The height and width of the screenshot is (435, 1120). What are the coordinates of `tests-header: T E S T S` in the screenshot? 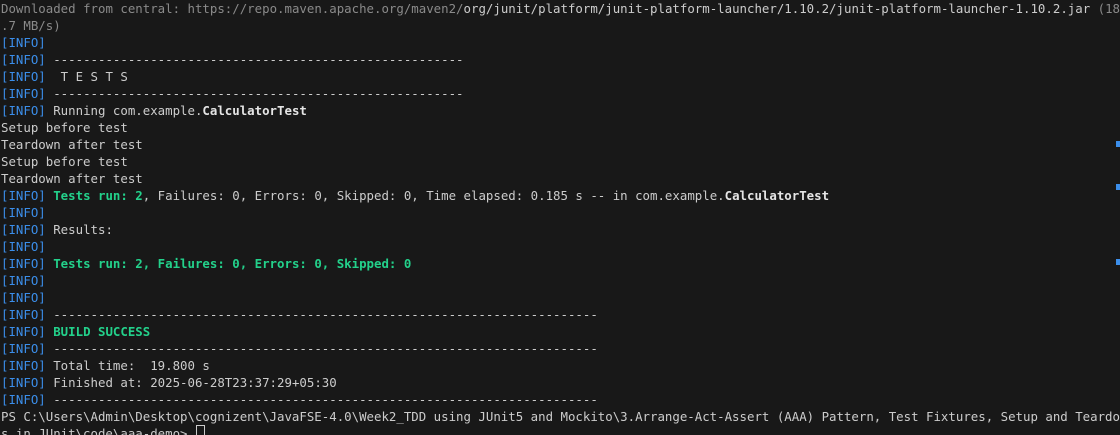 It's located at (86, 76).